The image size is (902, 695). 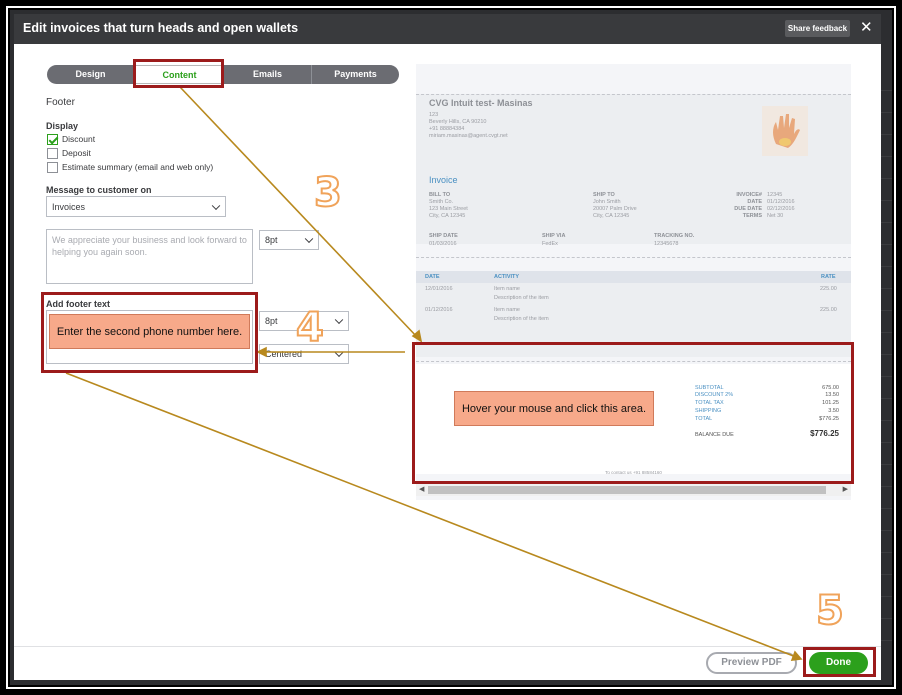 I want to click on message-label: Message to customer on, so click(x=99, y=190).